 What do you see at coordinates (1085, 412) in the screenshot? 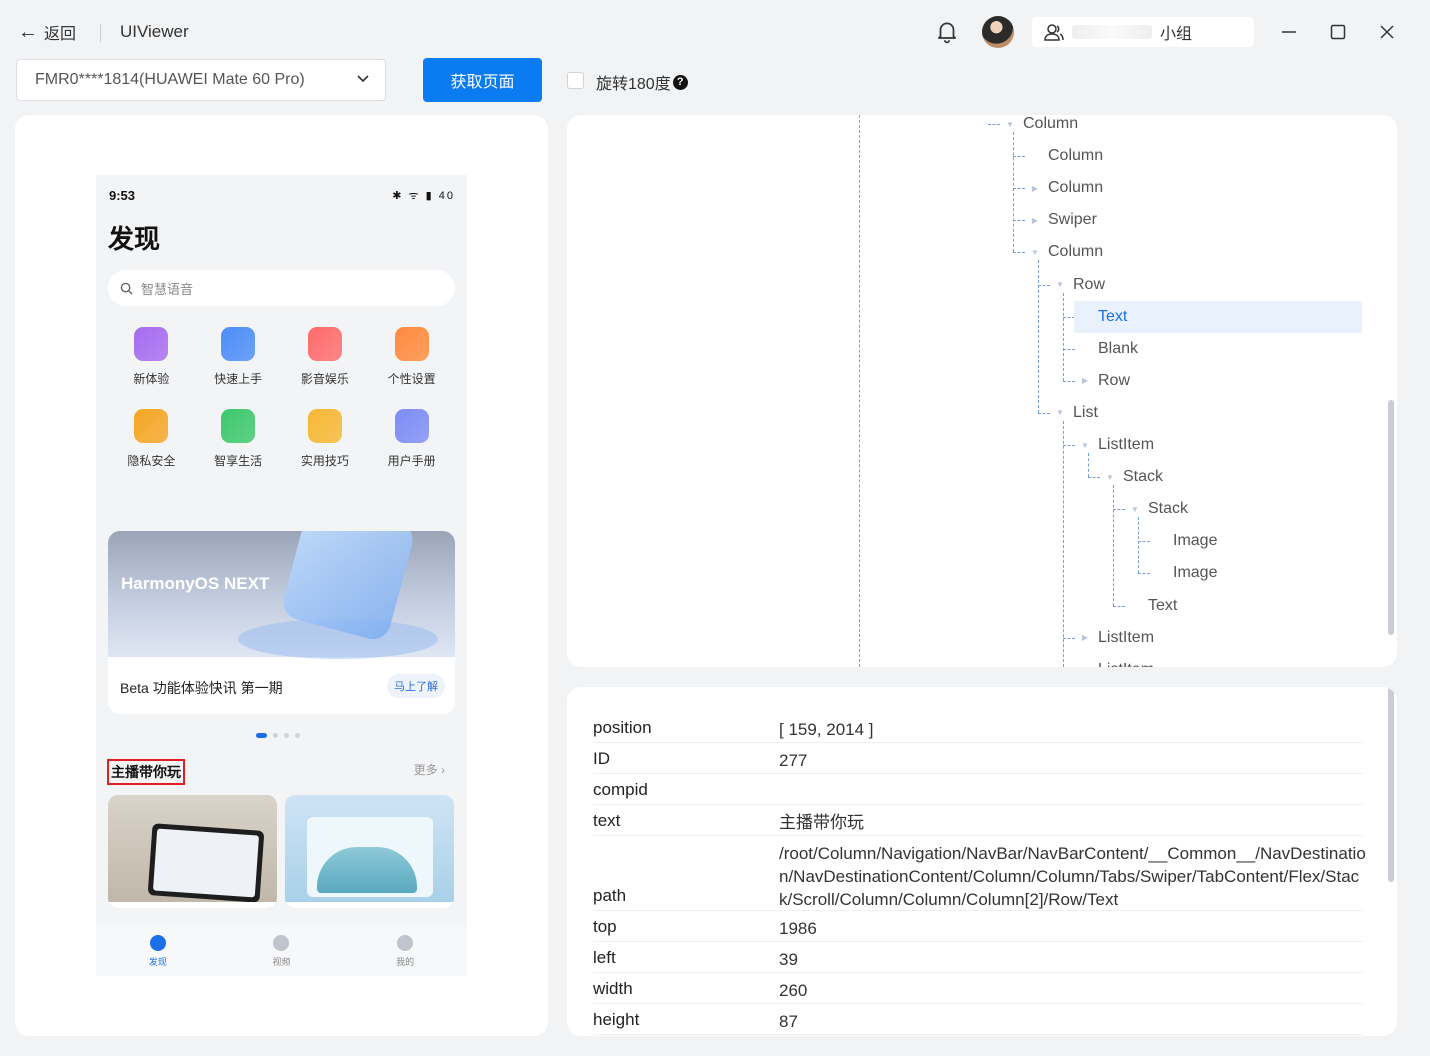
I see `tree-node-label: List` at bounding box center [1085, 412].